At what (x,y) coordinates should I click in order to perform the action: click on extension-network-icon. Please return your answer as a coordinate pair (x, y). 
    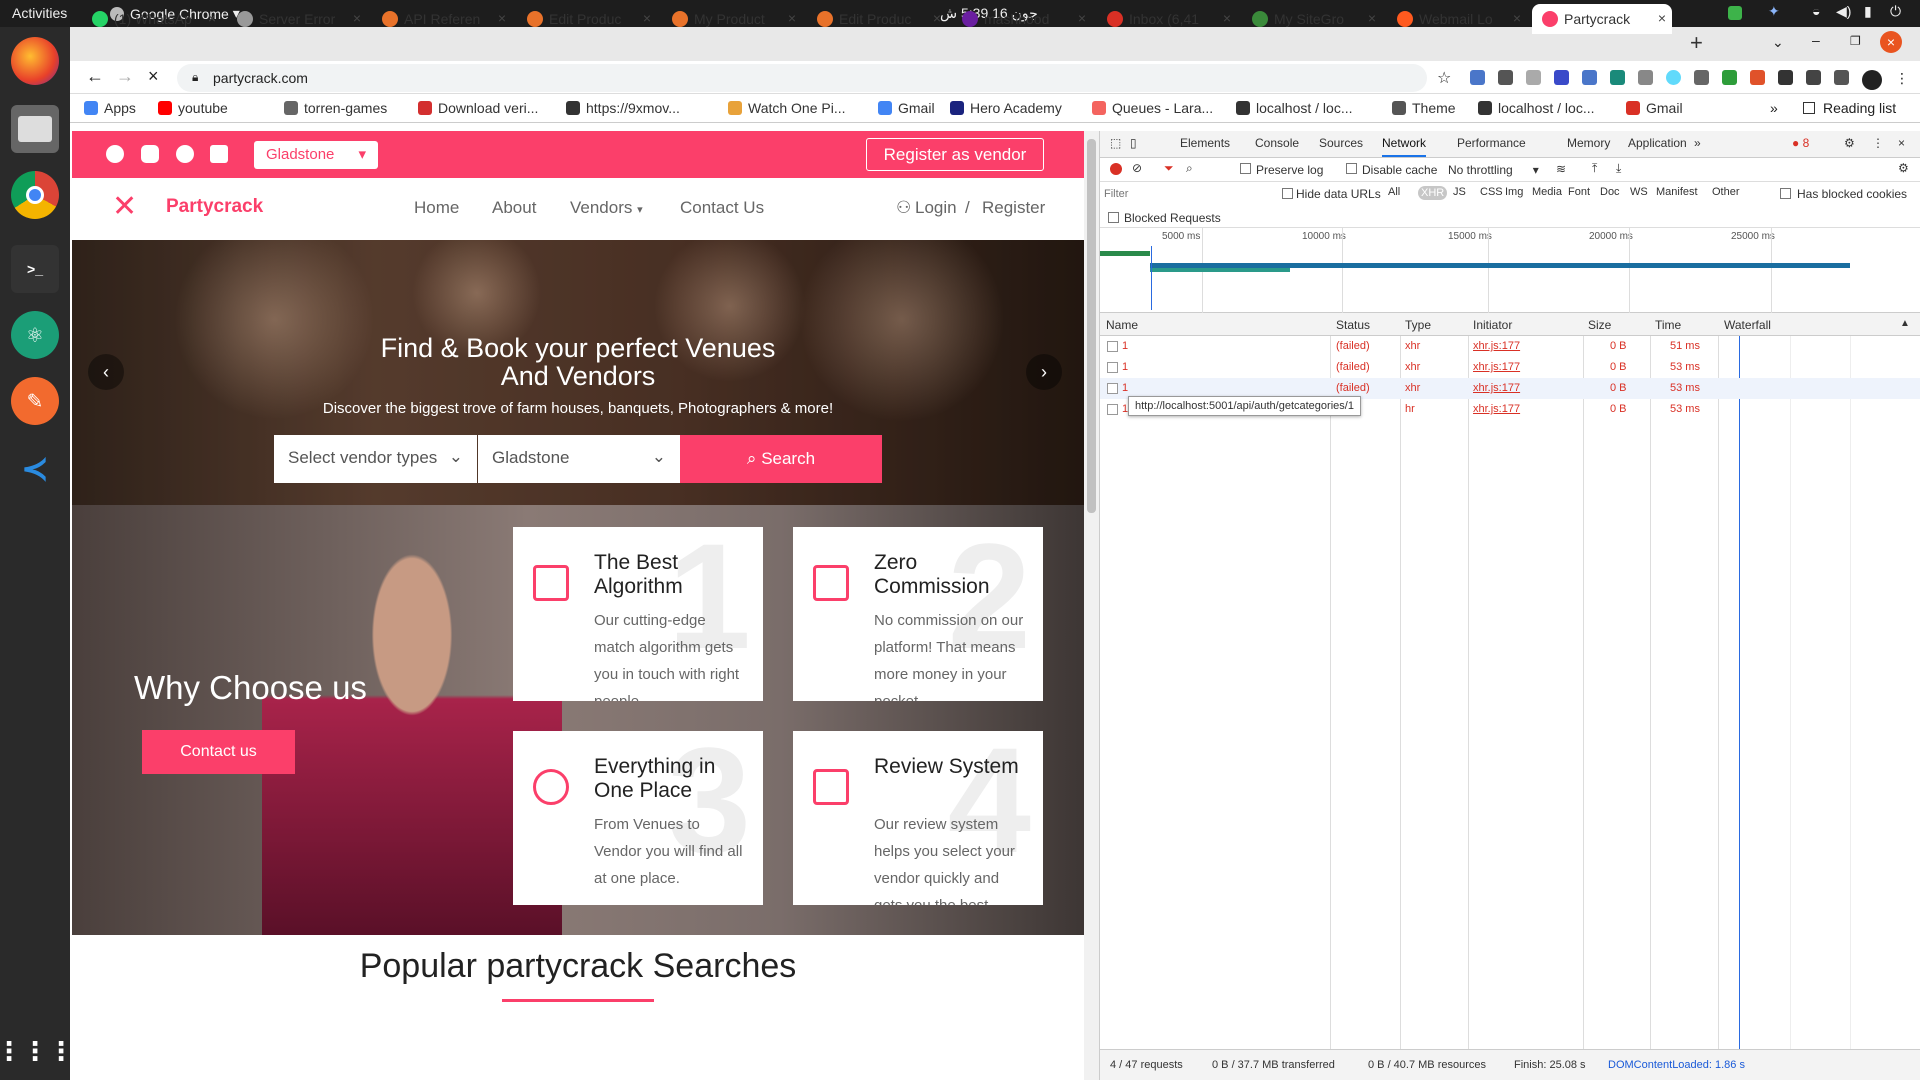
    Looking at the image, I should click on (1505, 77).